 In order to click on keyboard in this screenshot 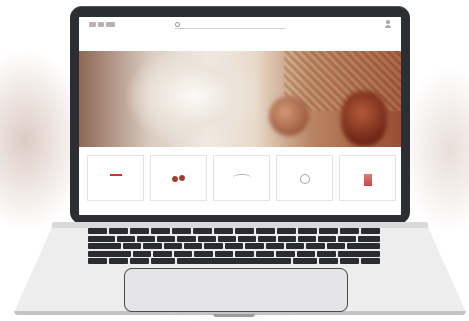, I will do `click(234, 248)`.